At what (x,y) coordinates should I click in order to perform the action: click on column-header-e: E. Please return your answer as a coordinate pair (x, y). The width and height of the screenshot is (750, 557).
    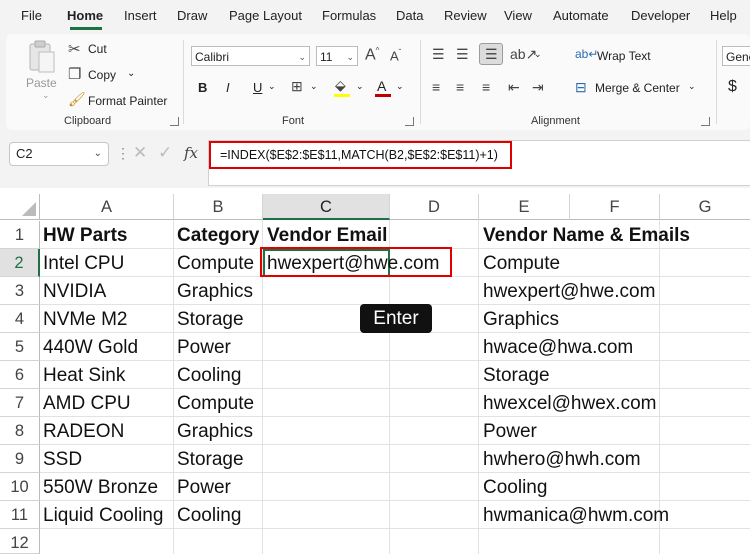
    Looking at the image, I should click on (524, 207).